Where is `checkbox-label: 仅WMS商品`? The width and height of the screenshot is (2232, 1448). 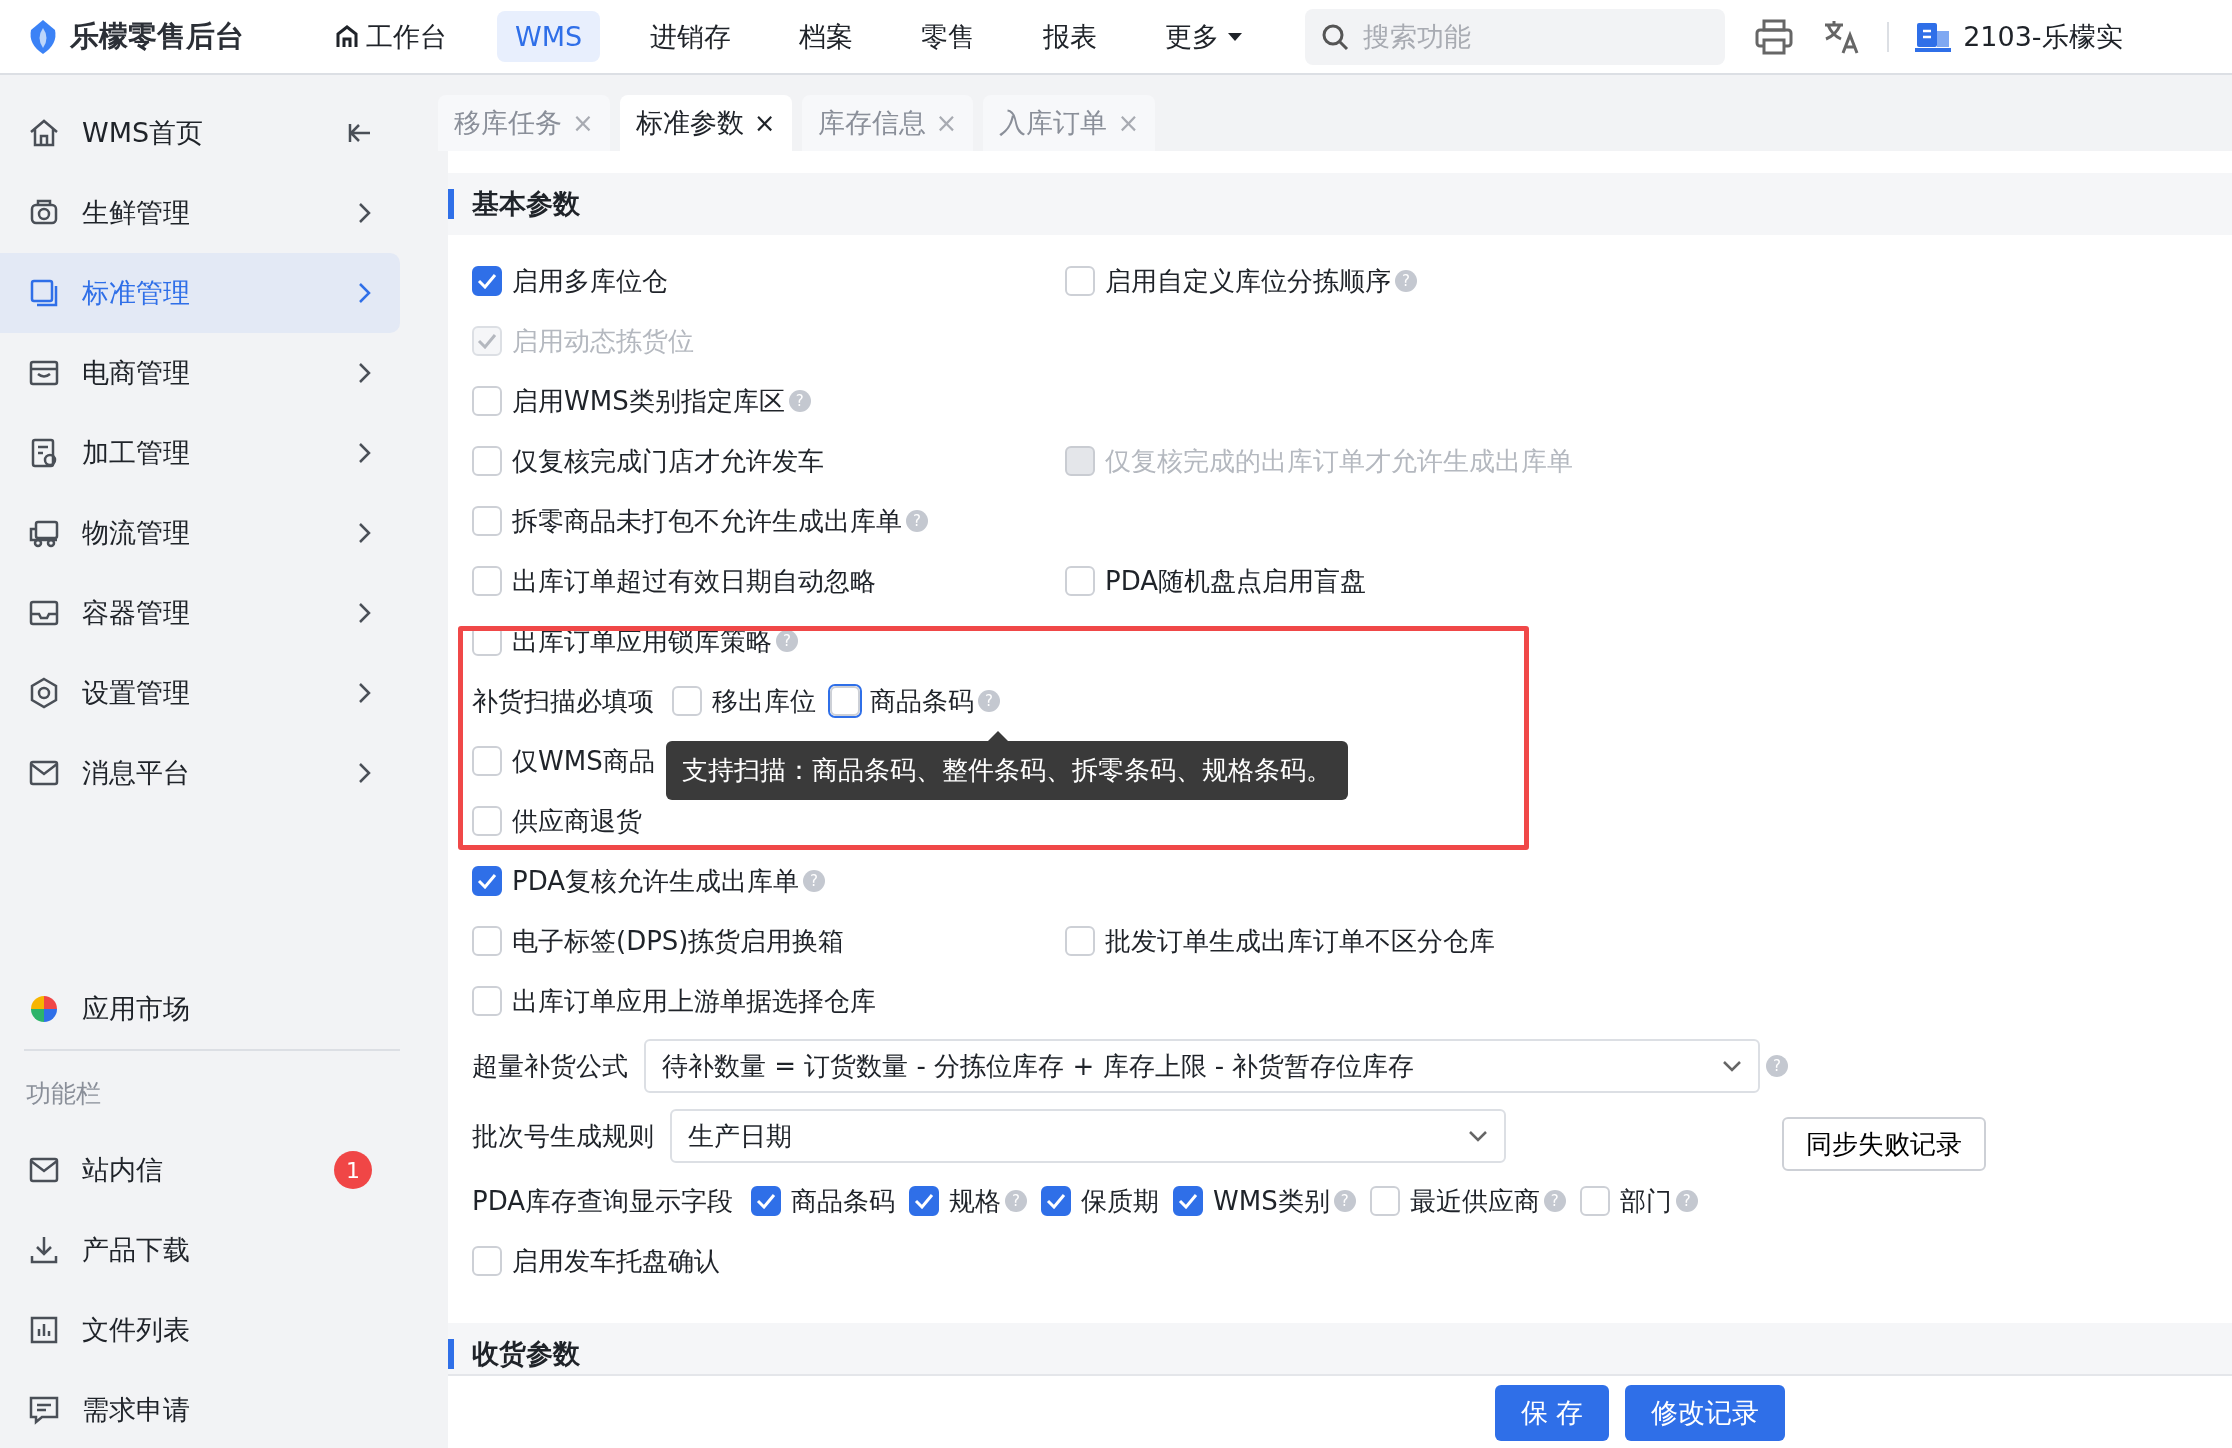
checkbox-label: 仅WMS商品 is located at coordinates (583, 761).